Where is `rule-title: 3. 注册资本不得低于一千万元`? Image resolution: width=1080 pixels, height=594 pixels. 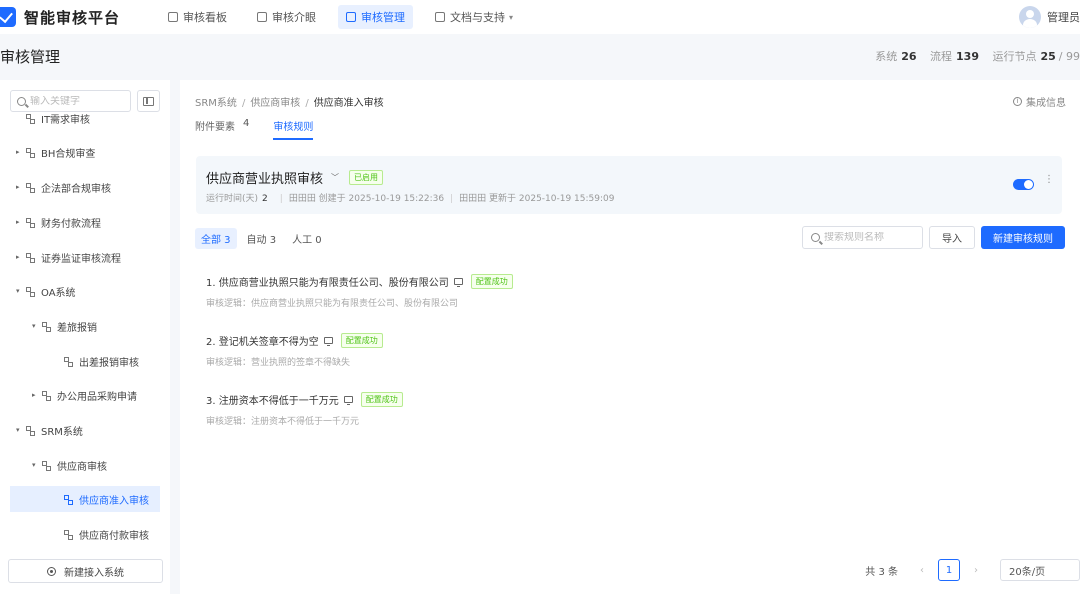 rule-title: 3. 注册资本不得低于一千万元 is located at coordinates (272, 401).